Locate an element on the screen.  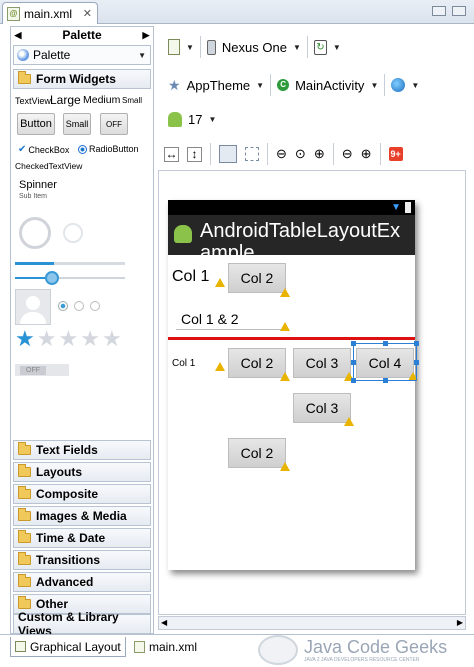
section-layouts: Layouts is located at coordinates (82, 472).